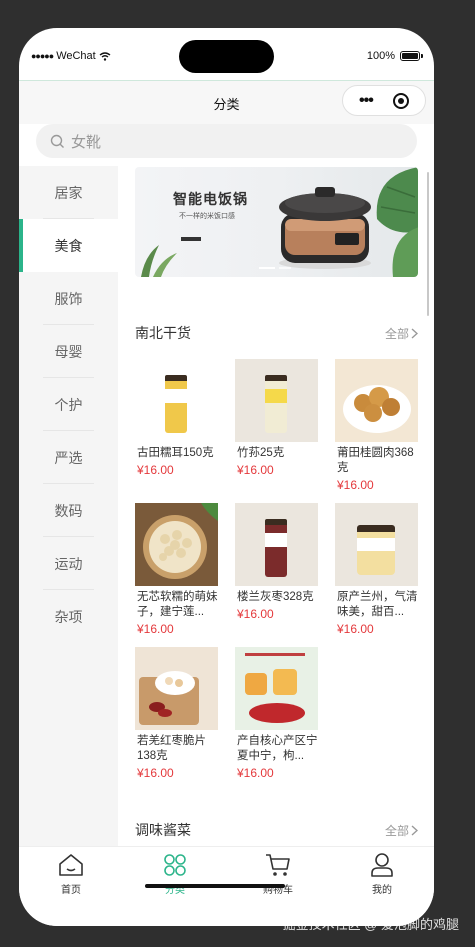 This screenshot has height=947, width=475. I want to click on product-card: 楼兰灰枣328克 ¥16.00, so click(276, 569).